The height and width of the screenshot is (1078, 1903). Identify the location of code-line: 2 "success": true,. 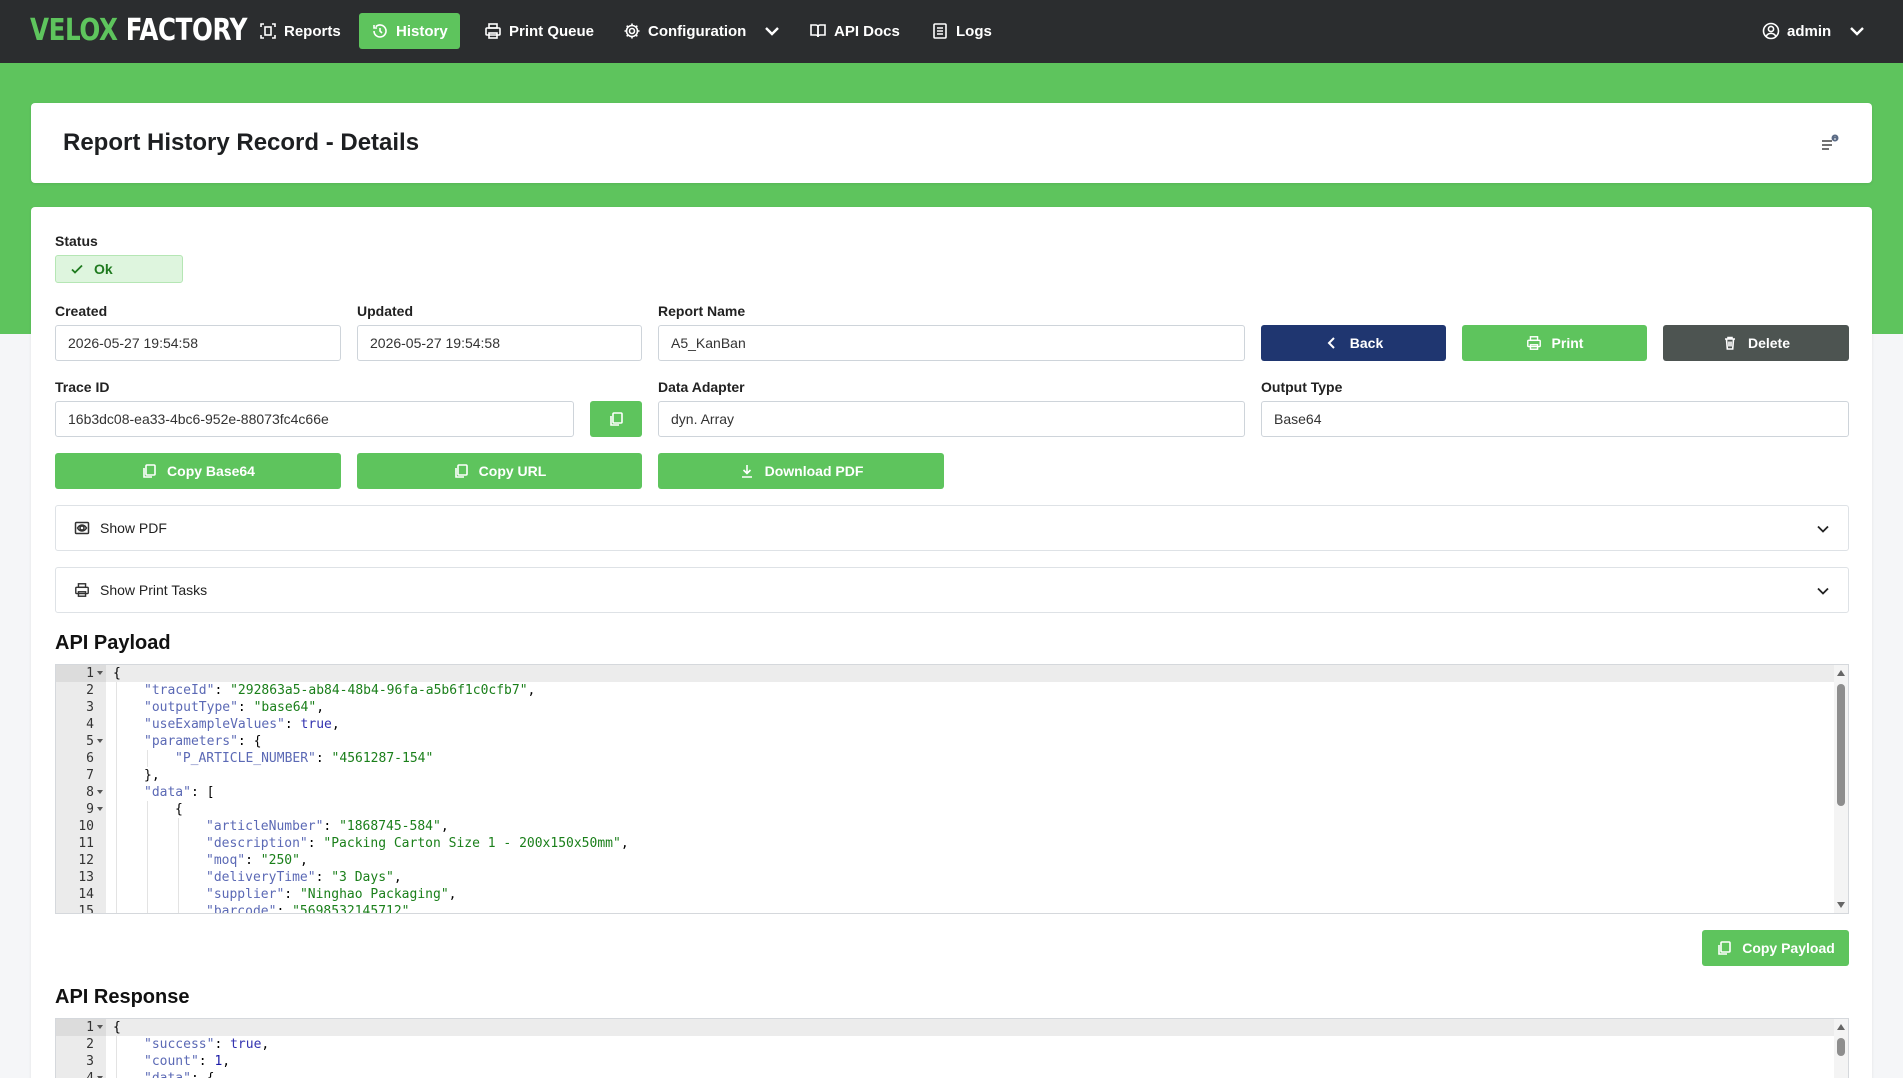
(941, 1044).